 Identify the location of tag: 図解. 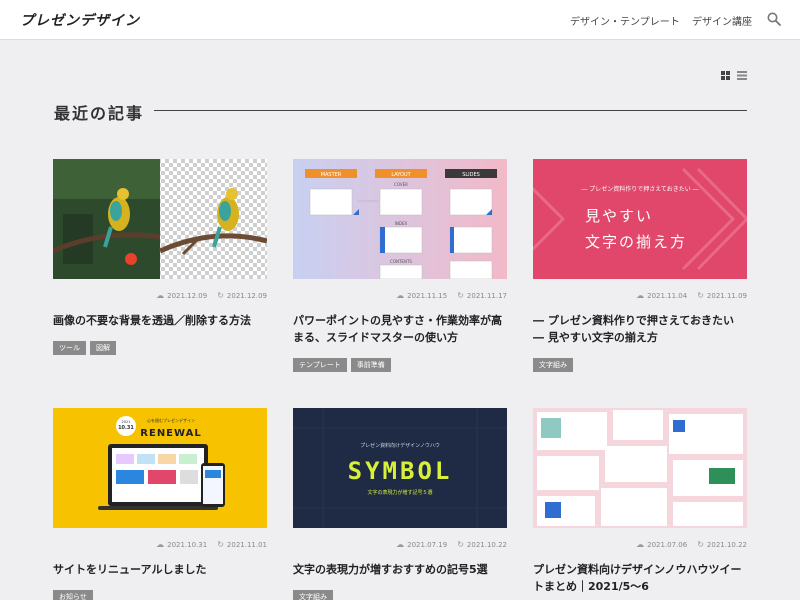
(103, 348).